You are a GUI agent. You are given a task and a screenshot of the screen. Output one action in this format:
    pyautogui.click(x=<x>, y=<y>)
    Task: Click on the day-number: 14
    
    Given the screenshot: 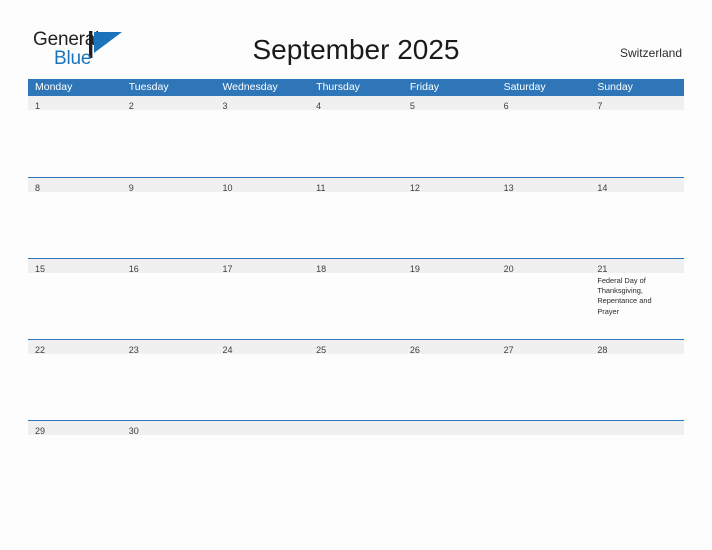 What is the action you would take?
    pyautogui.click(x=602, y=188)
    